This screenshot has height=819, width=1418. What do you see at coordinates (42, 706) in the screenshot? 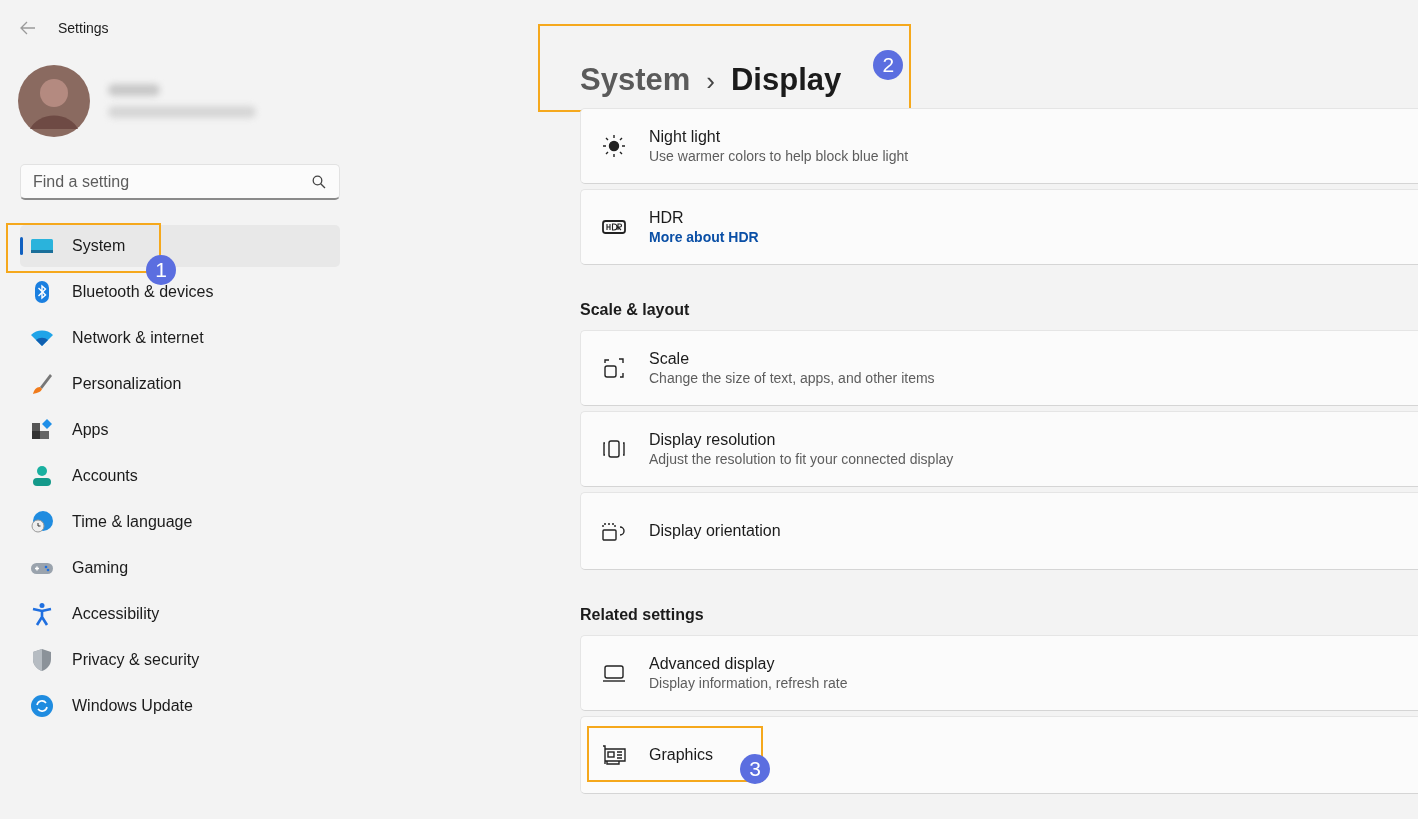
I see `update-icon` at bounding box center [42, 706].